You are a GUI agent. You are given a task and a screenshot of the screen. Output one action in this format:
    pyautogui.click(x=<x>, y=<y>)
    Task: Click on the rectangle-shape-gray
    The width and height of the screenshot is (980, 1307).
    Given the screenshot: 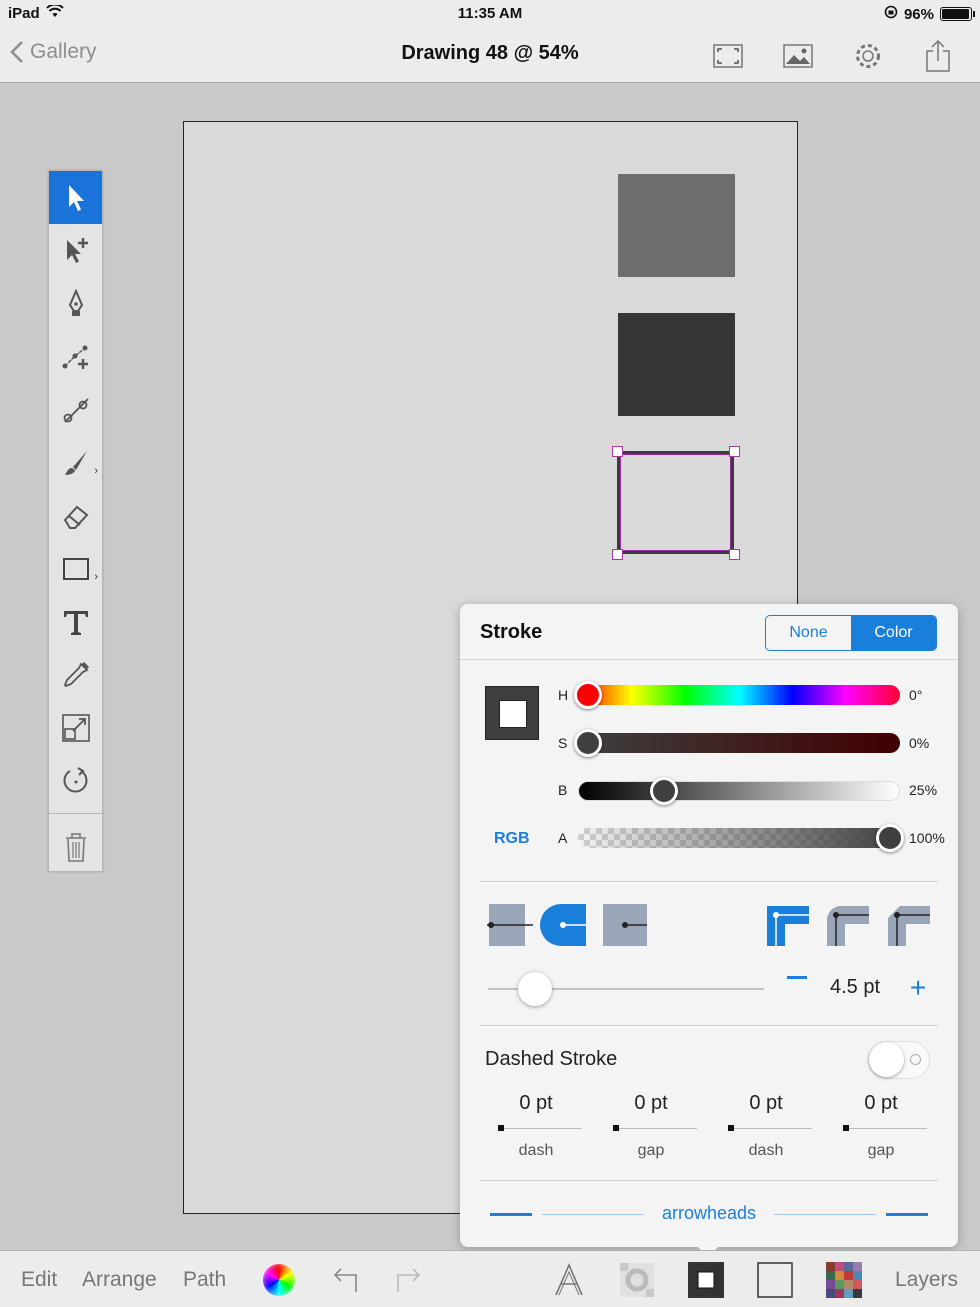 What is the action you would take?
    pyautogui.click(x=676, y=225)
    